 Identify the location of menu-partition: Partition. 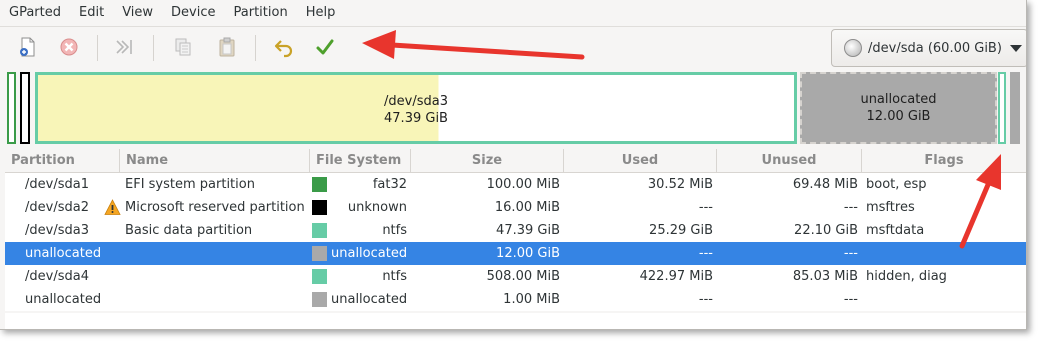
(261, 13).